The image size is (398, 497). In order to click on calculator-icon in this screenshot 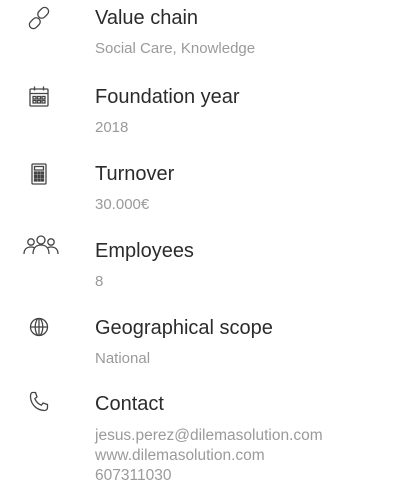, I will do `click(39, 174)`.